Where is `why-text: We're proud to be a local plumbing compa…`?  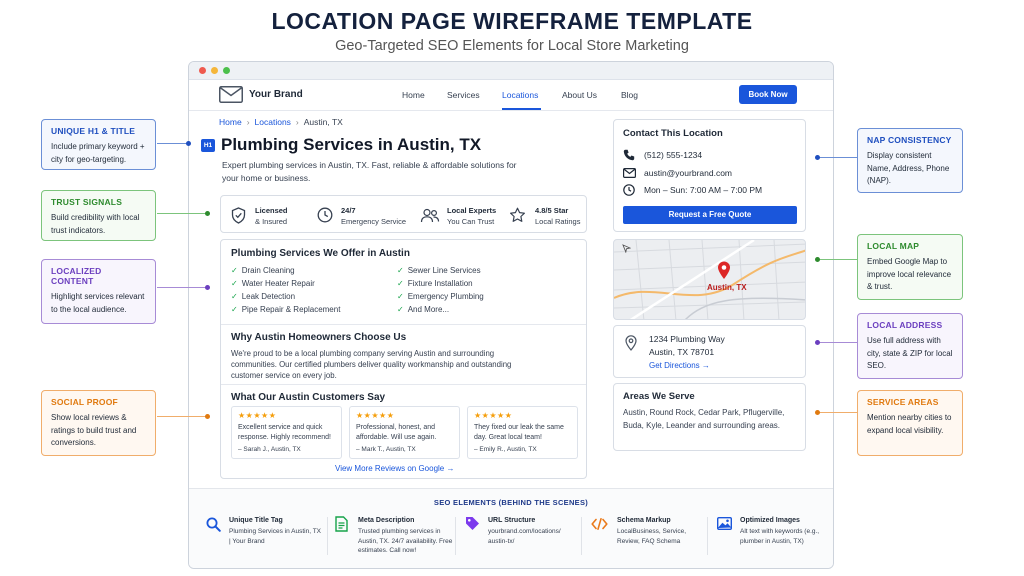
why-text: We're proud to be a local plumbing compa… is located at coordinates (371, 364).